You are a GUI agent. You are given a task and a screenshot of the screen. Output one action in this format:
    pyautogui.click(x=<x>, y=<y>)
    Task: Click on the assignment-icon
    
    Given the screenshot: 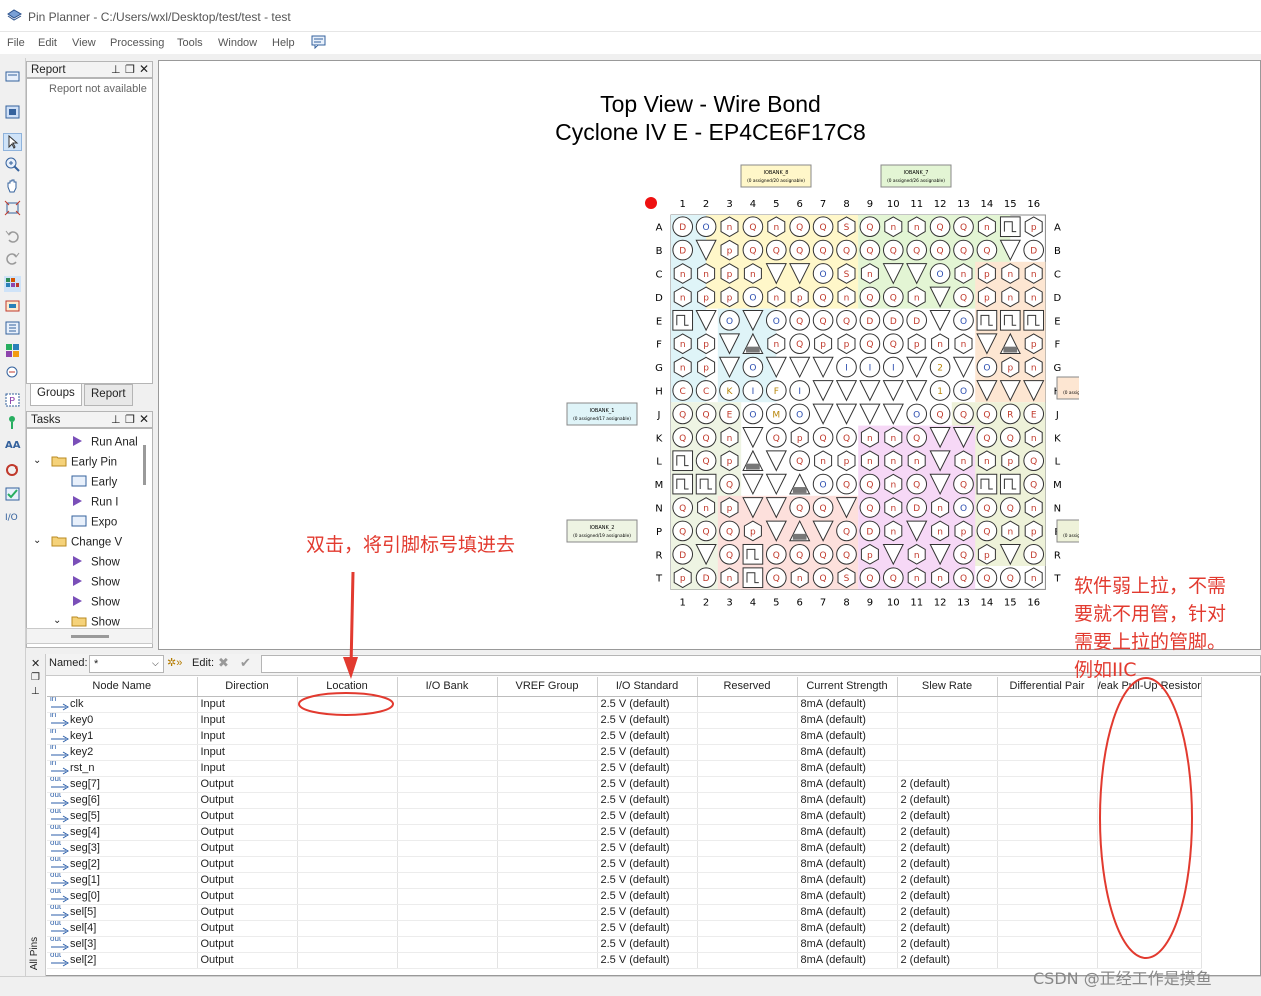 What is the action you would take?
    pyautogui.click(x=12, y=422)
    